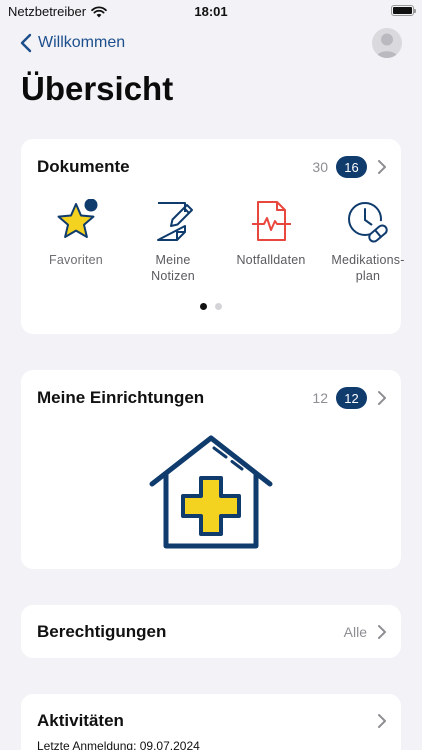 This screenshot has height=750, width=422. What do you see at coordinates (173, 268) in the screenshot?
I see `my-notes-label: Meine Notizen` at bounding box center [173, 268].